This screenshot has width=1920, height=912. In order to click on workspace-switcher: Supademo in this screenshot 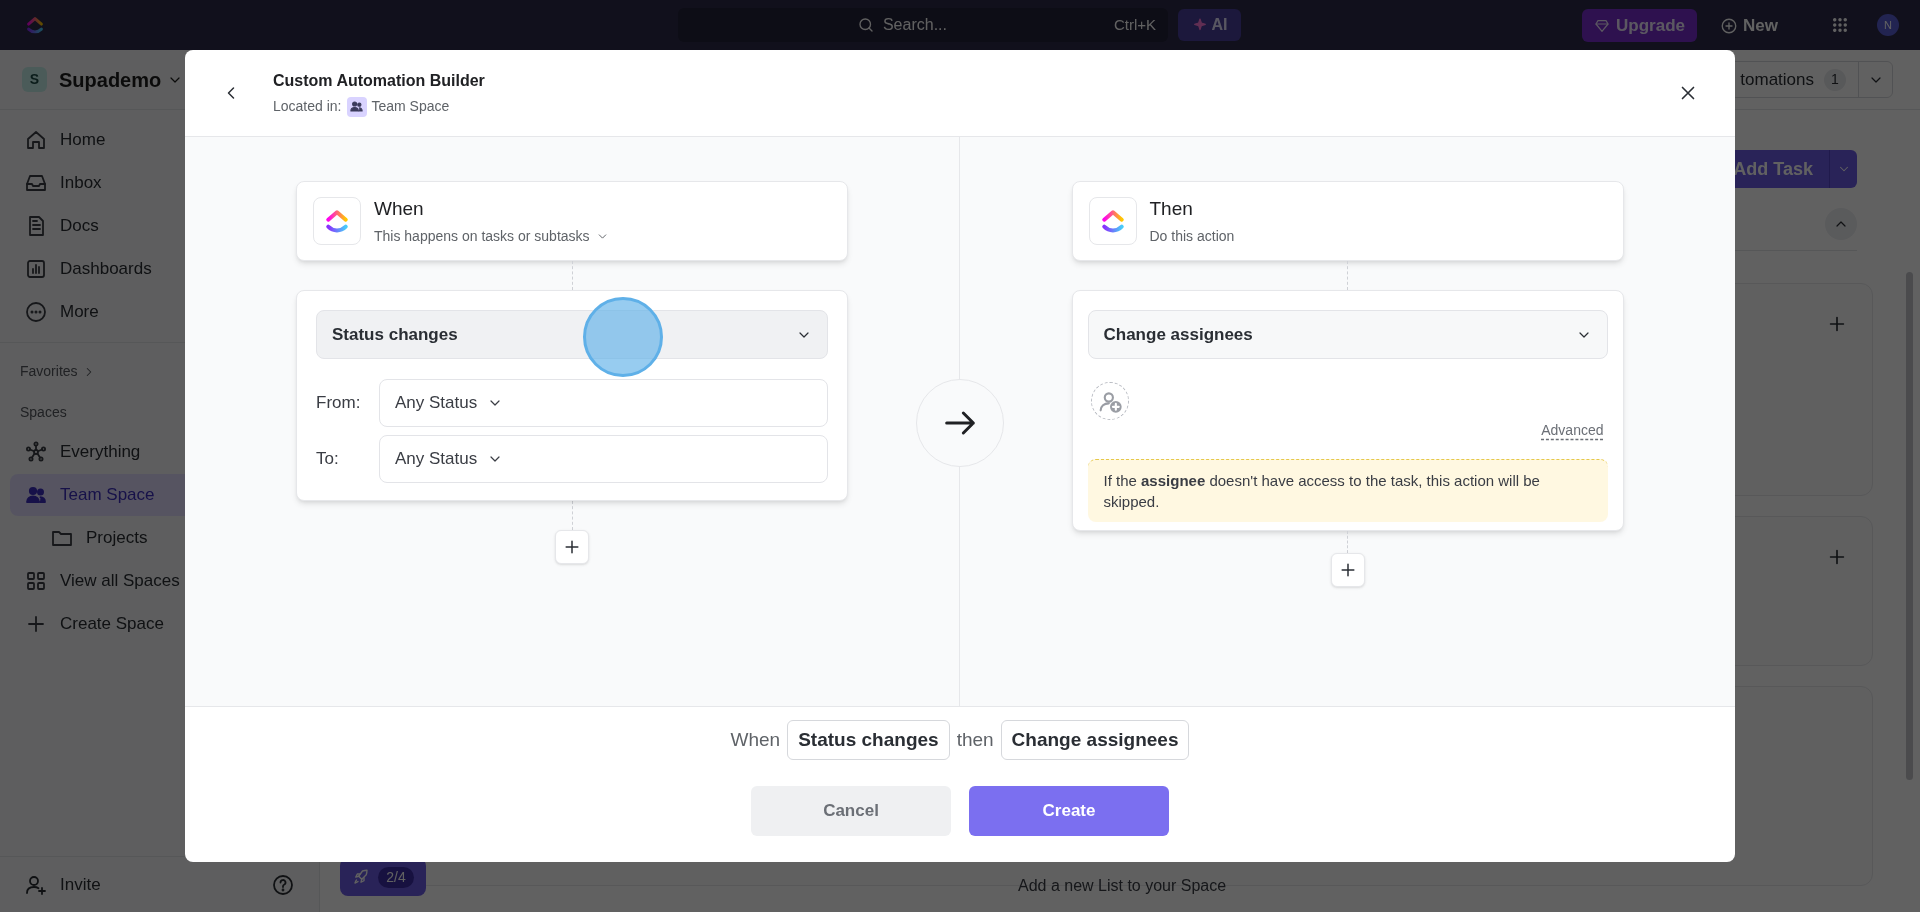, I will do `click(121, 79)`.